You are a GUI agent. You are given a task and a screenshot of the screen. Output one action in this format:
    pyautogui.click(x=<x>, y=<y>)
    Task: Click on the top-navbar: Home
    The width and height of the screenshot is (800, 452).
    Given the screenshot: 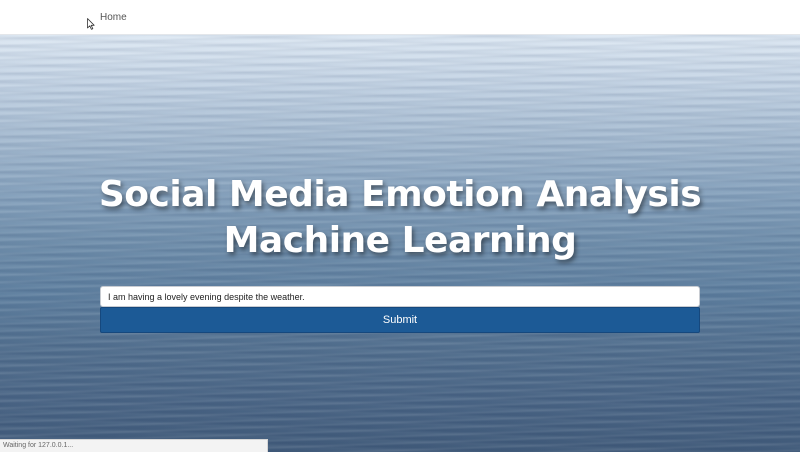 What is the action you would take?
    pyautogui.click(x=400, y=17)
    